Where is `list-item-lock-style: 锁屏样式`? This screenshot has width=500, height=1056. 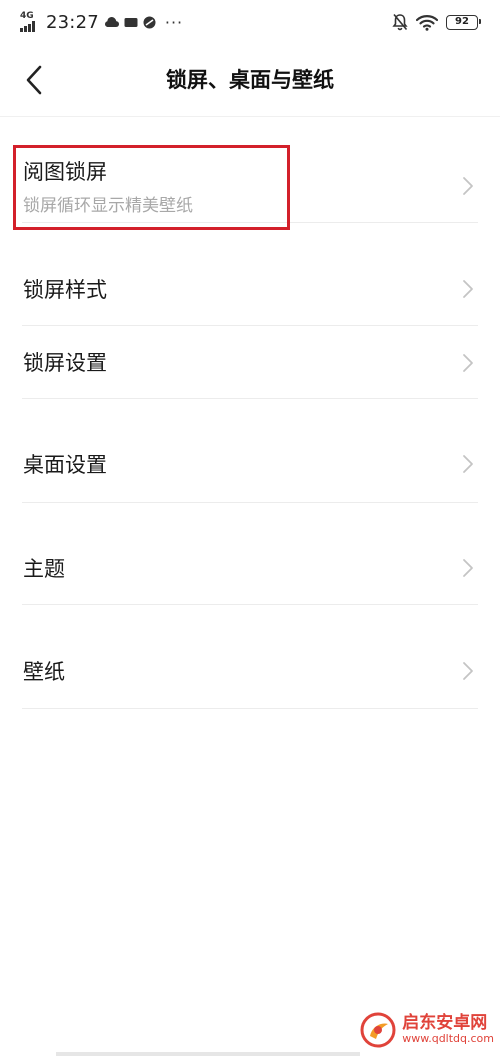
list-item-lock-style: 锁屏样式 is located at coordinates (250, 274).